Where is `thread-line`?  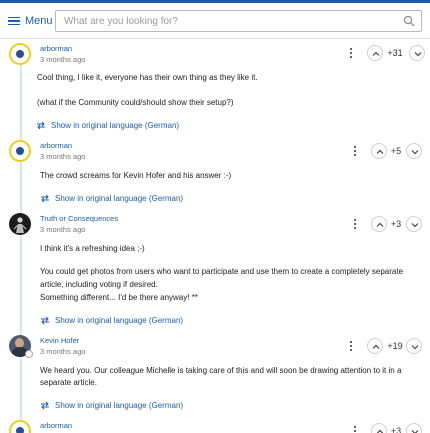 thread-line is located at coordinates (21, 246).